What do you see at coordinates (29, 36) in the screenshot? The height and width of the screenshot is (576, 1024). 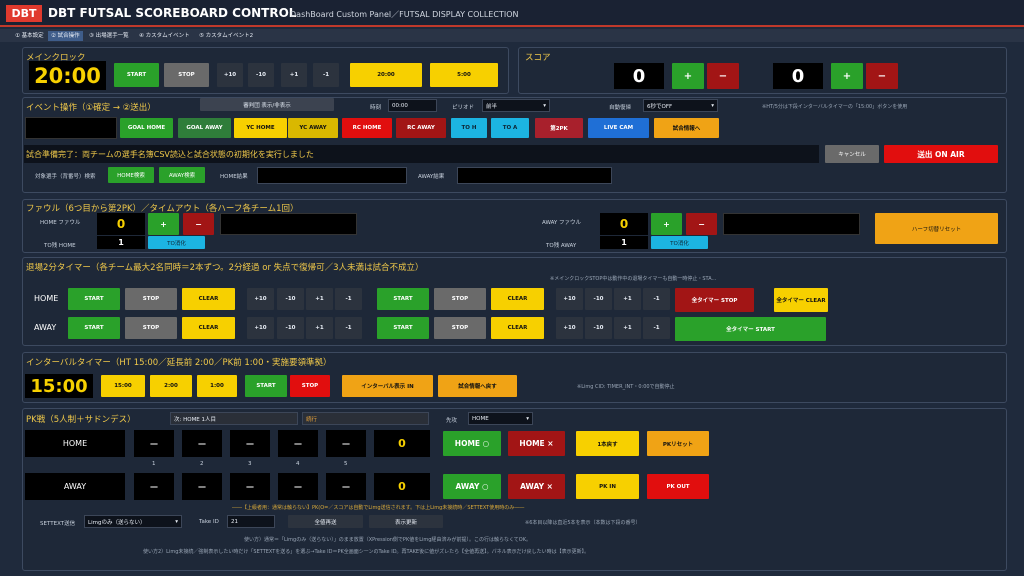 I see `tab-basic-settings: ① 基本設定` at bounding box center [29, 36].